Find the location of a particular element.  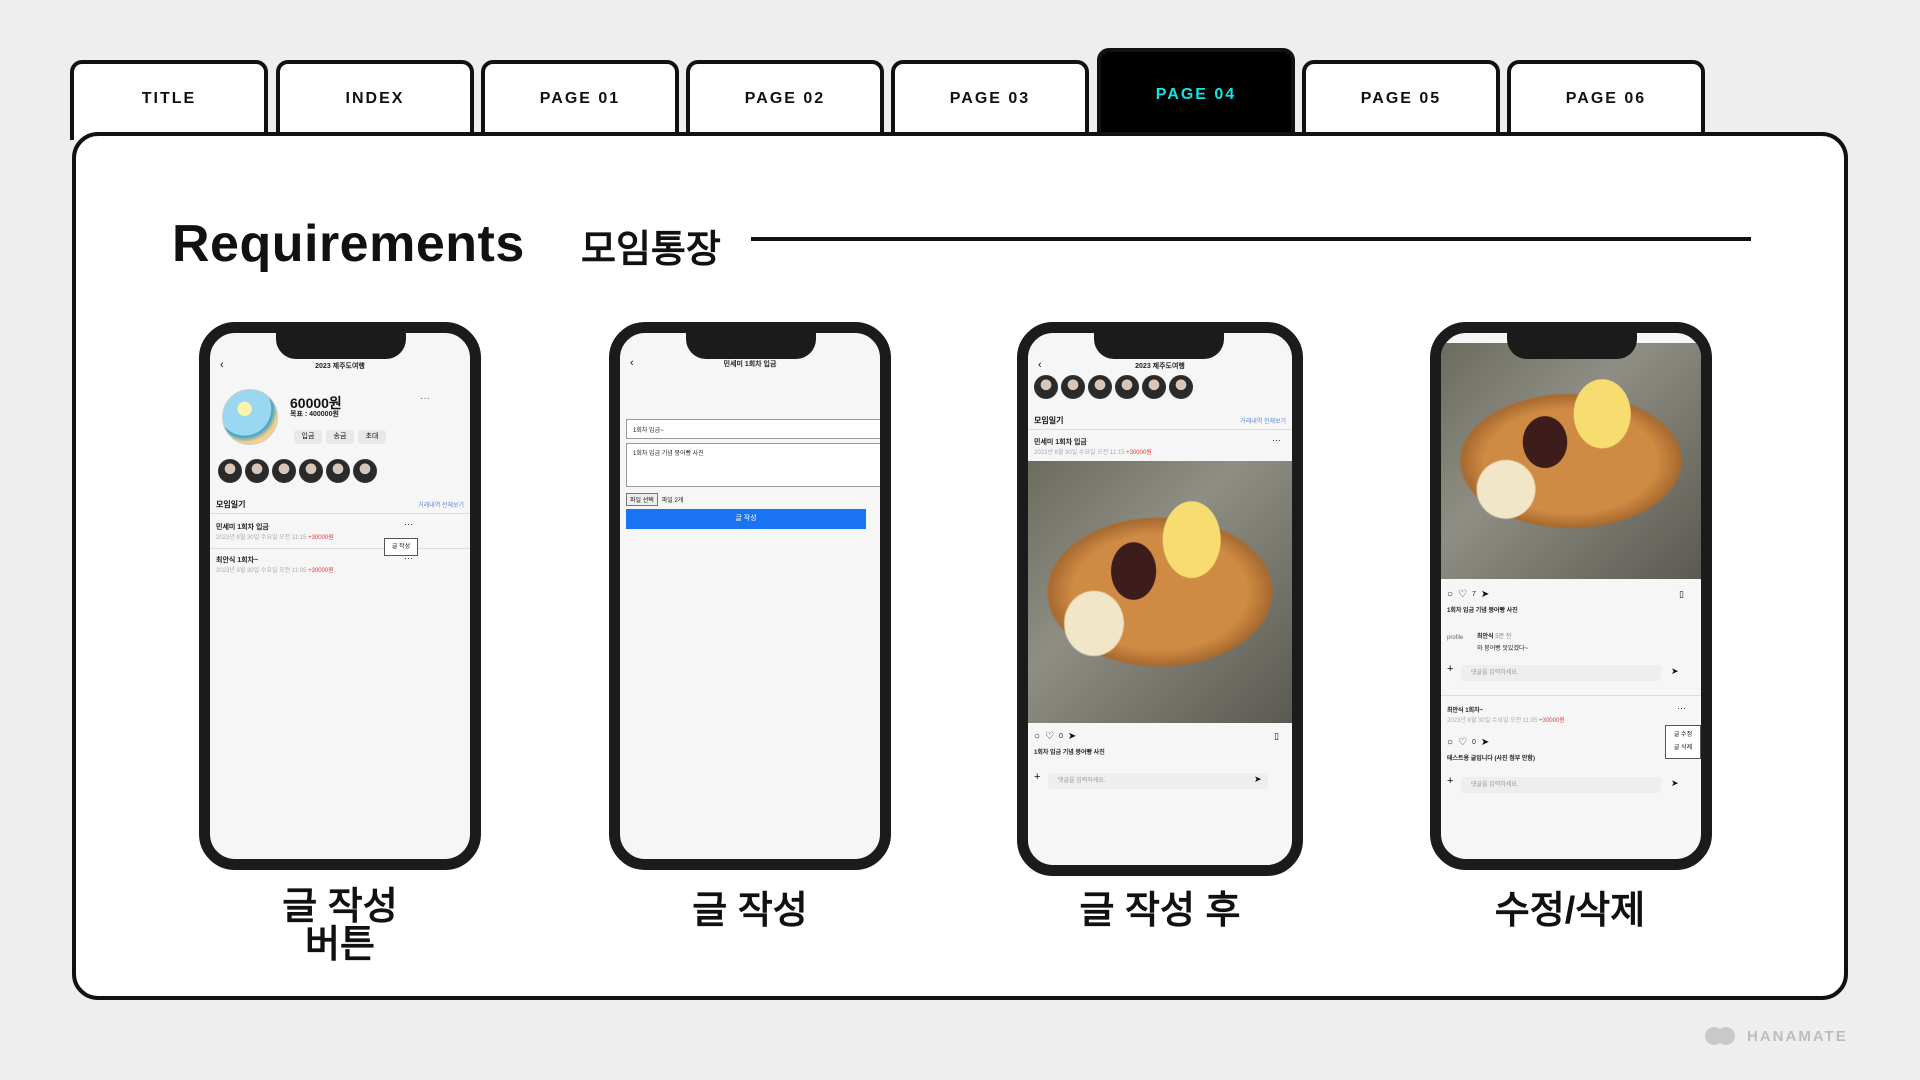

like-count: 7 is located at coordinates (1474, 594).